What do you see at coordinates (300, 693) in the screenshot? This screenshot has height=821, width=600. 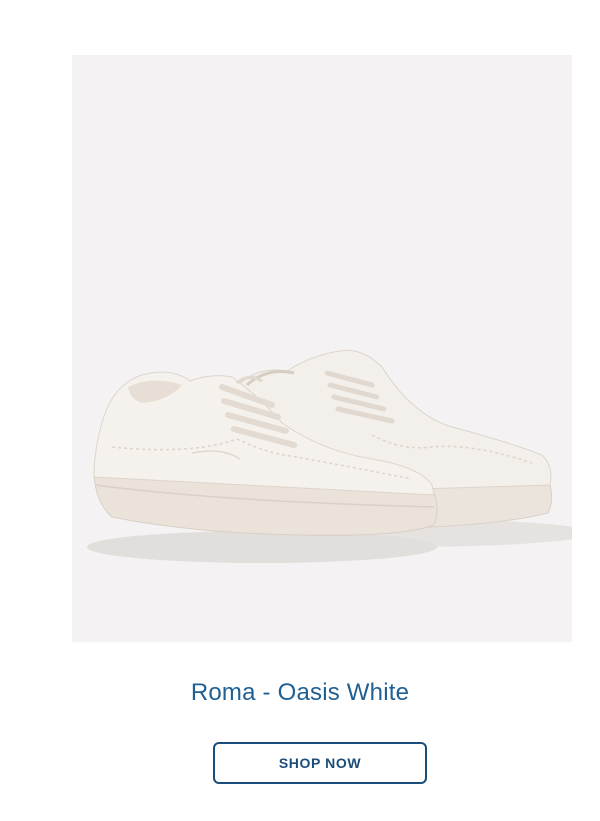 I see `product-title: Roma - Oasis White` at bounding box center [300, 693].